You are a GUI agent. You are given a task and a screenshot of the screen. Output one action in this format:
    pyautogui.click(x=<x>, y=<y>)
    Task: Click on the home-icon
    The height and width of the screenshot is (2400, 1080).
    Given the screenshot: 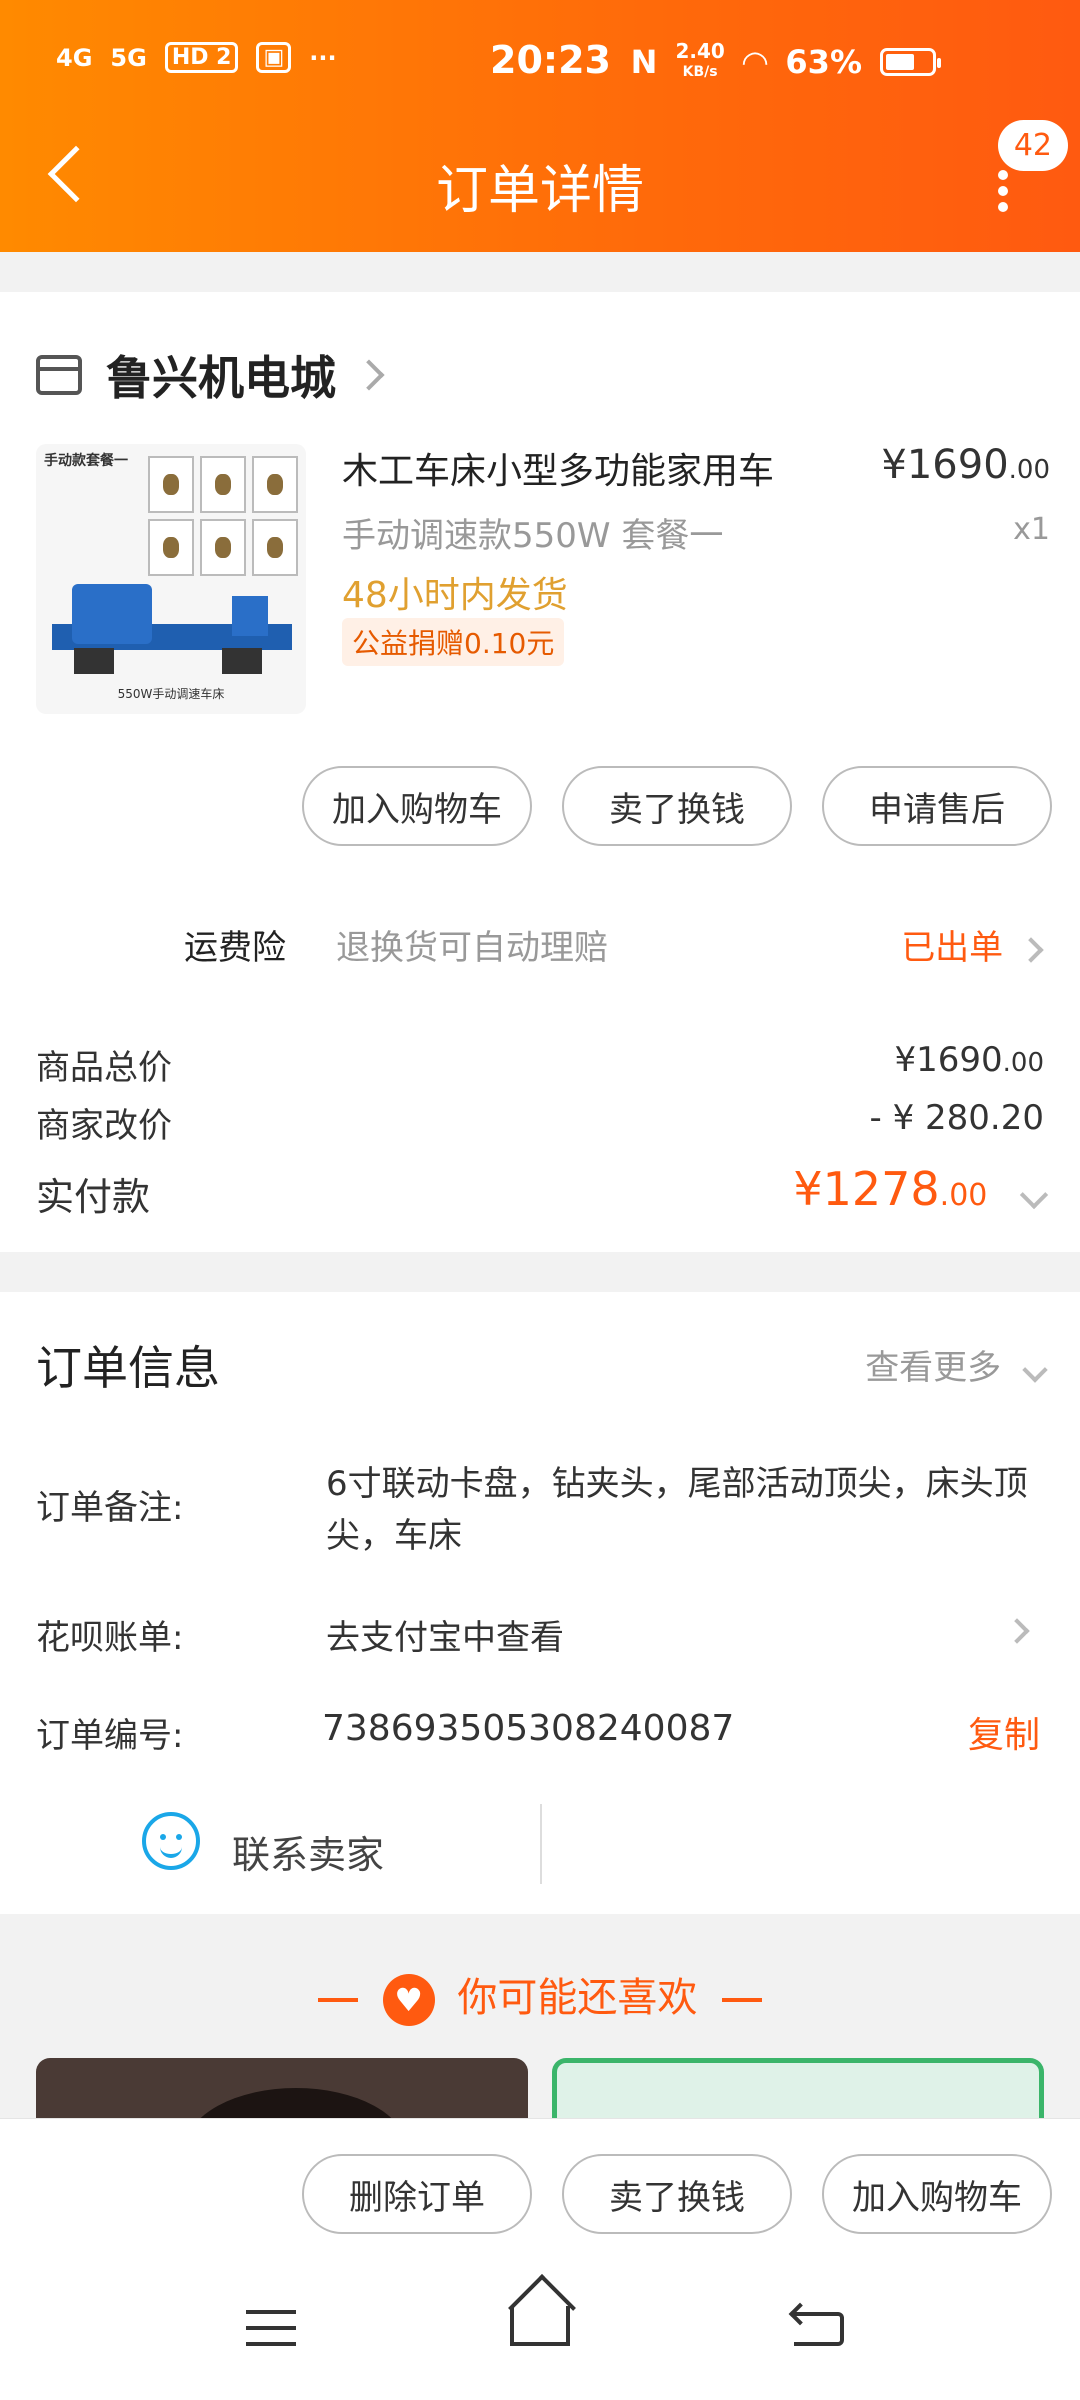 What is the action you would take?
    pyautogui.click(x=540, y=2326)
    